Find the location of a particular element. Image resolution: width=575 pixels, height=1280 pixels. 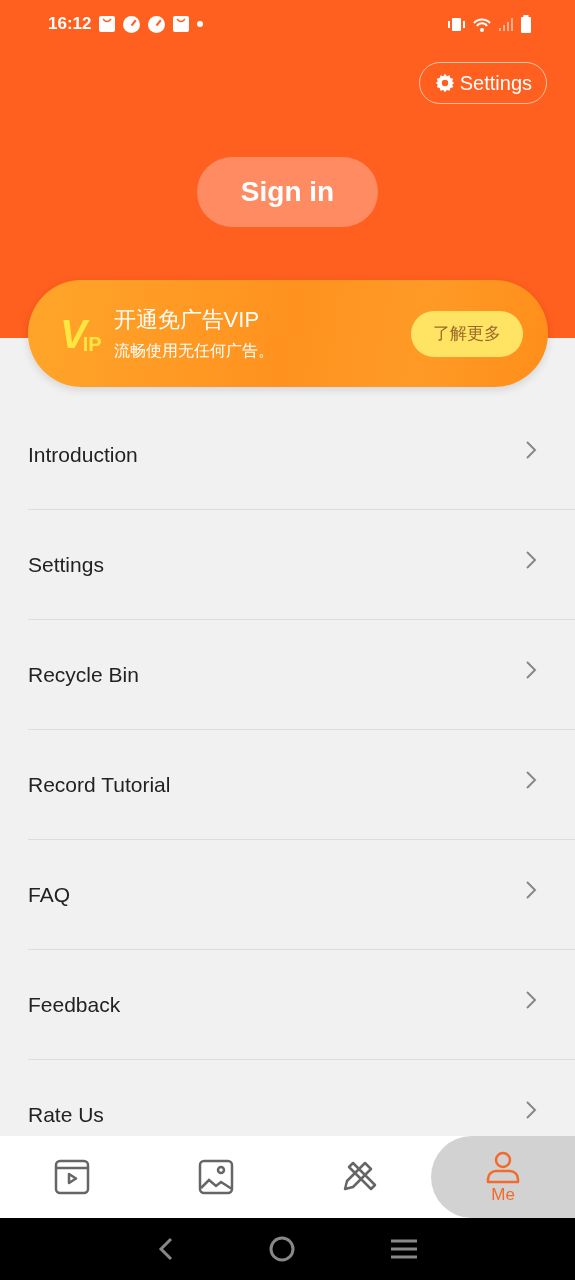

image-icon is located at coordinates (215, 1177).